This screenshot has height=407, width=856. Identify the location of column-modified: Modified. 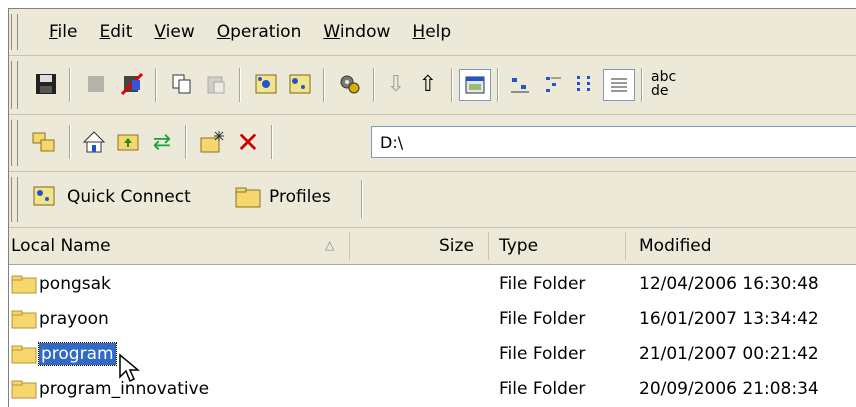
(675, 246).